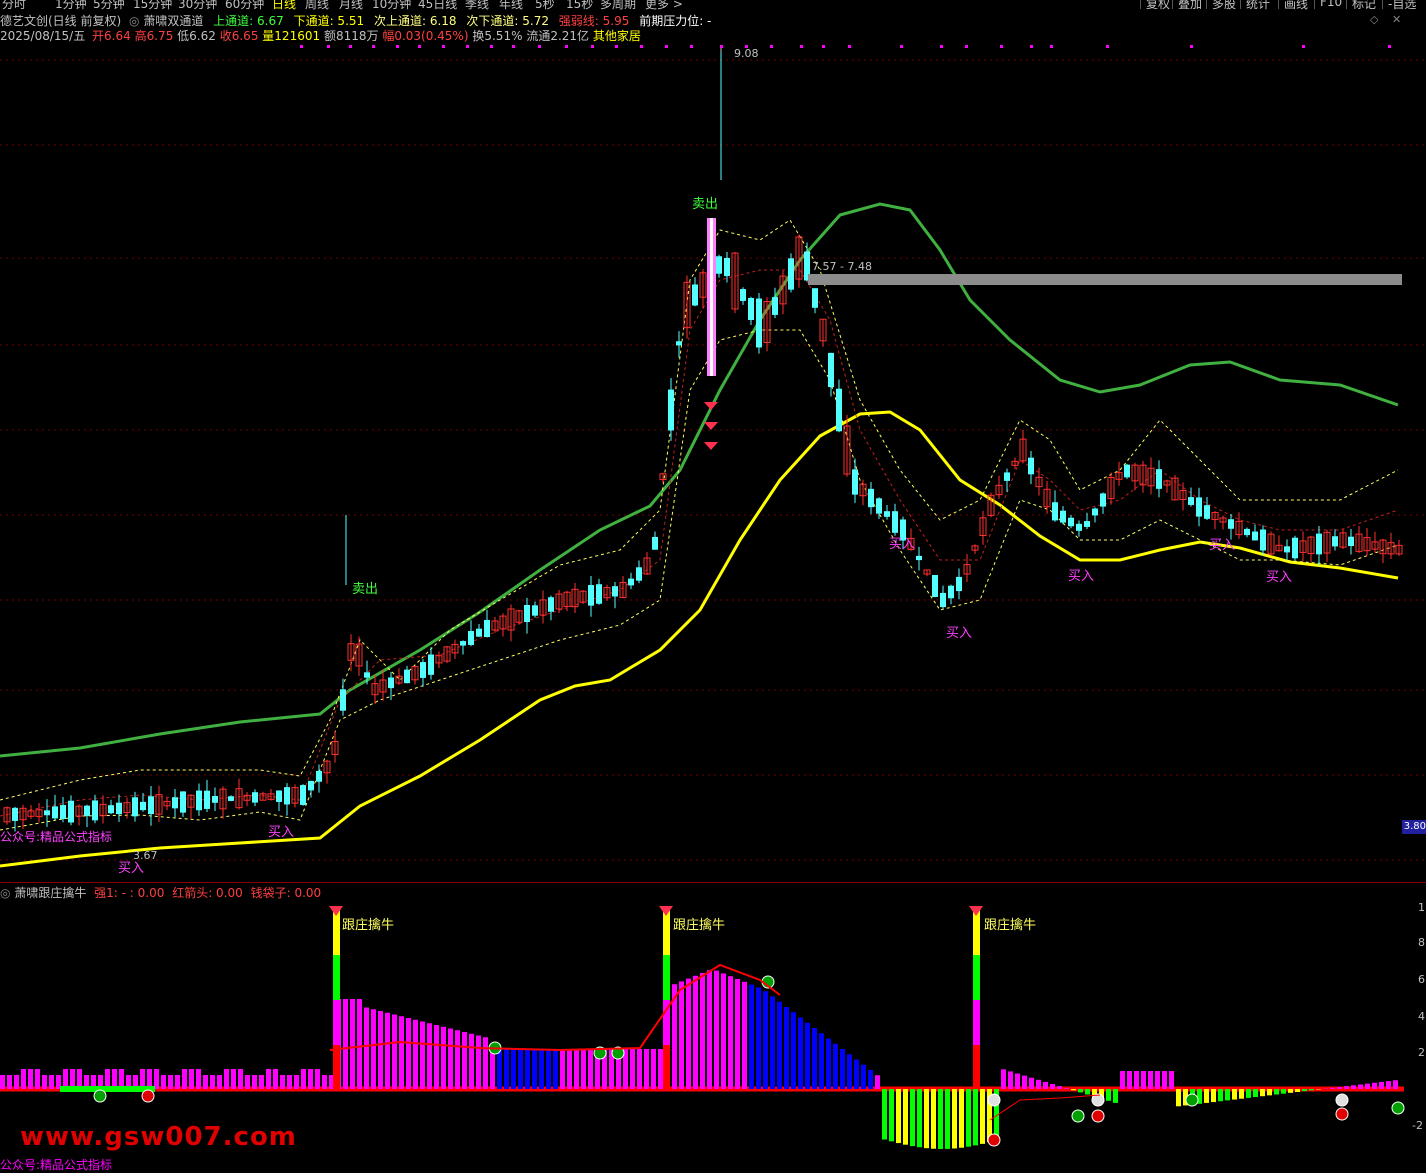  What do you see at coordinates (50, 893) in the screenshot?
I see `sub-indicator-name: 萧啸跟庄擒牛` at bounding box center [50, 893].